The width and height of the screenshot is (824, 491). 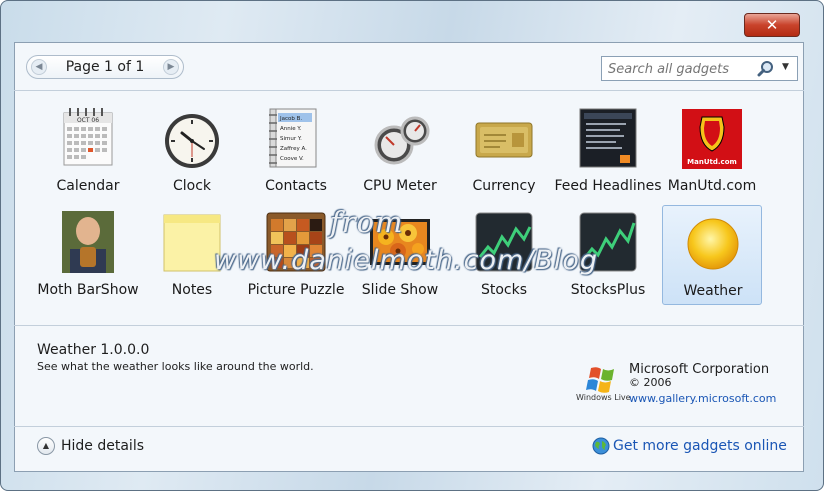 I want to click on contact-name: Simur Y., so click(x=291, y=139).